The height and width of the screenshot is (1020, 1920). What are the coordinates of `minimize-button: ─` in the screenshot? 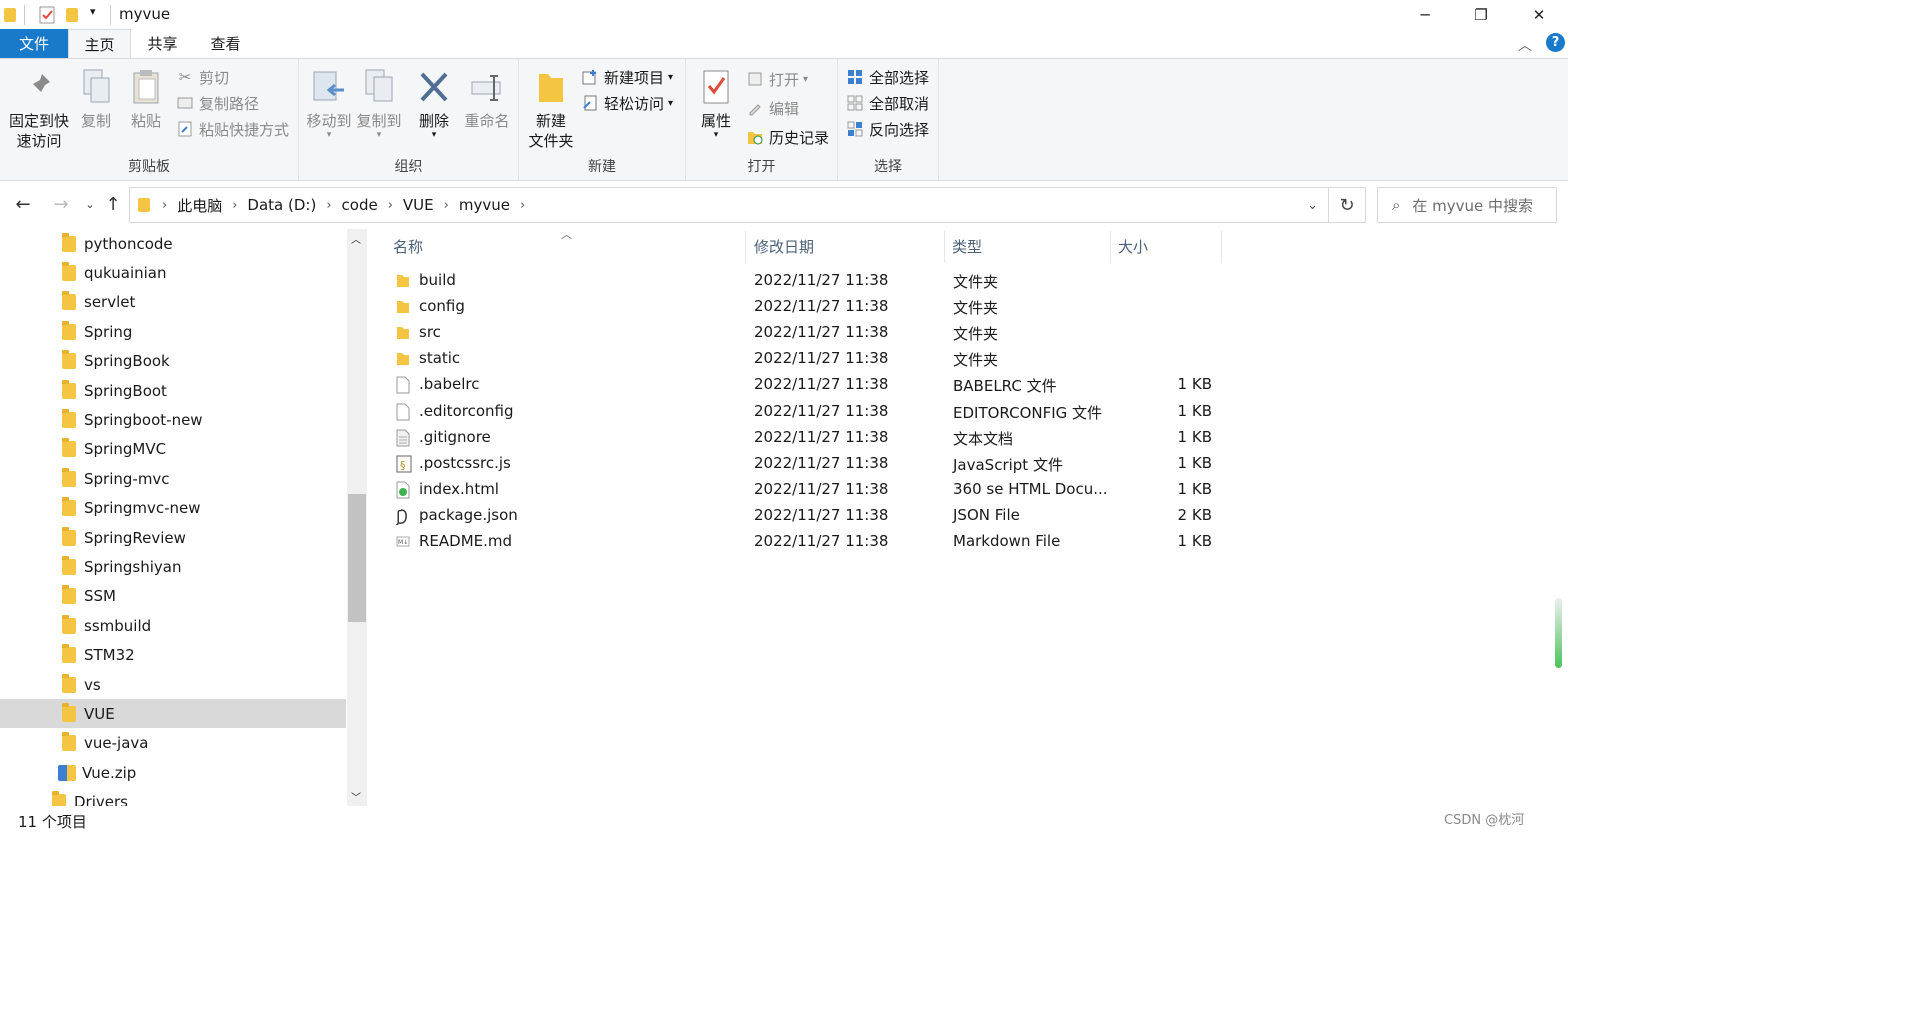 It's located at (1425, 14).